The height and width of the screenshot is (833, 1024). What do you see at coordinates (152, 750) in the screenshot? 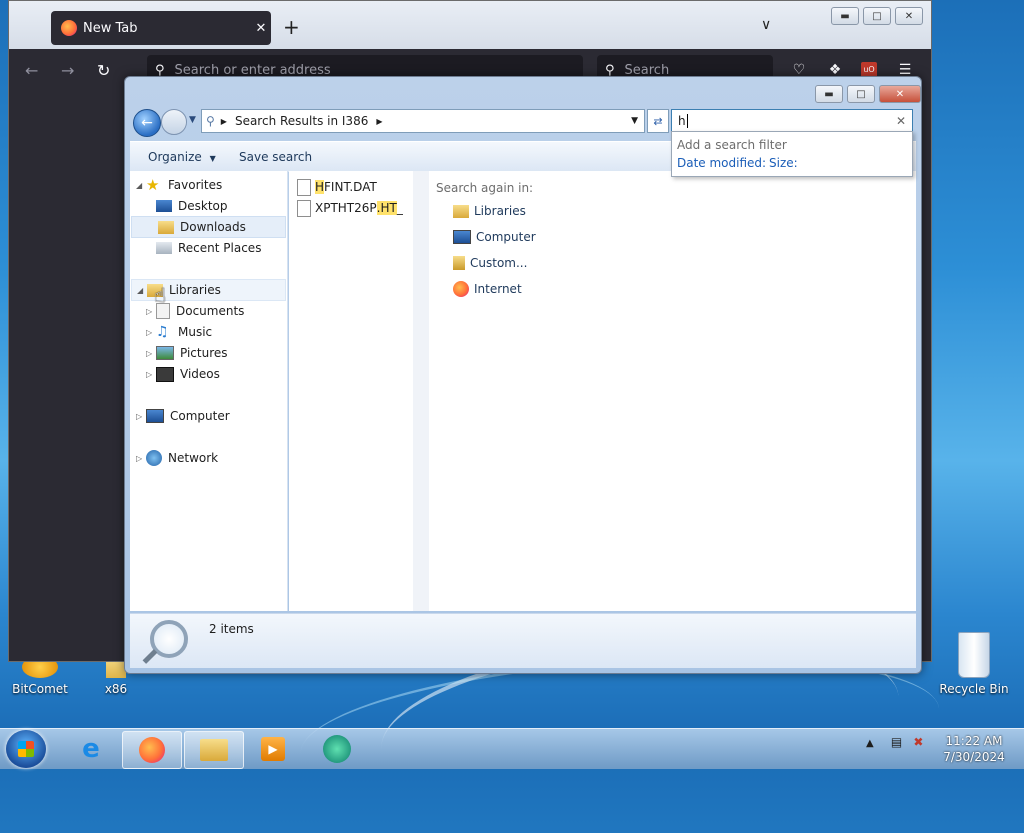
I see `taskbar-firefox` at bounding box center [152, 750].